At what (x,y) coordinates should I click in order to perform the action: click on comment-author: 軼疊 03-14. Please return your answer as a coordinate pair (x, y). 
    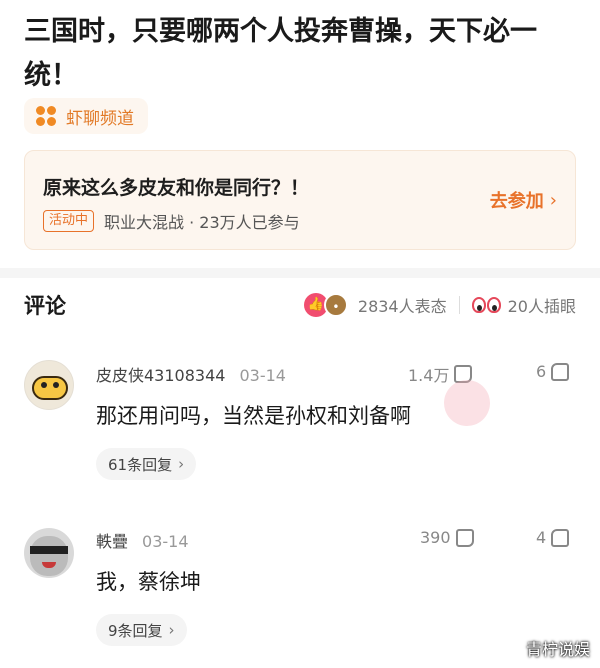
    Looking at the image, I should click on (142, 540).